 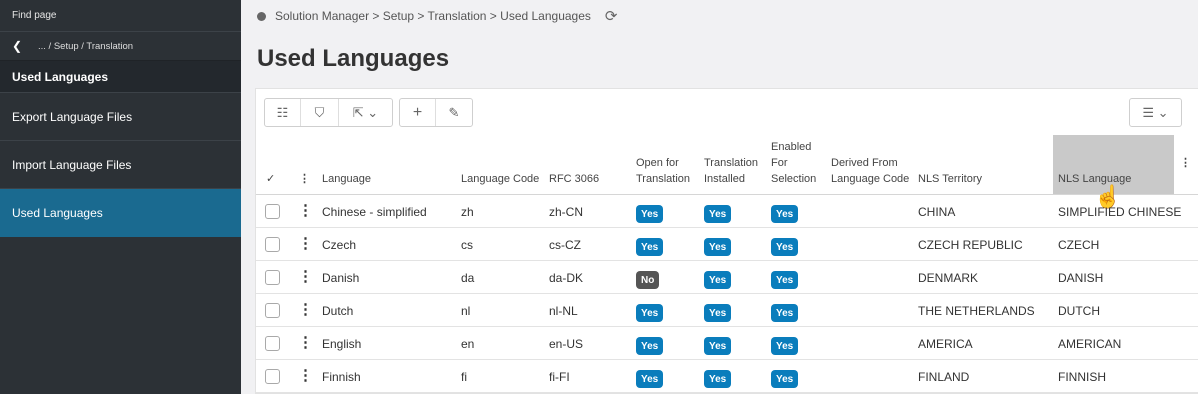 I want to click on cell-nls-territory: CHINA, so click(x=937, y=211).